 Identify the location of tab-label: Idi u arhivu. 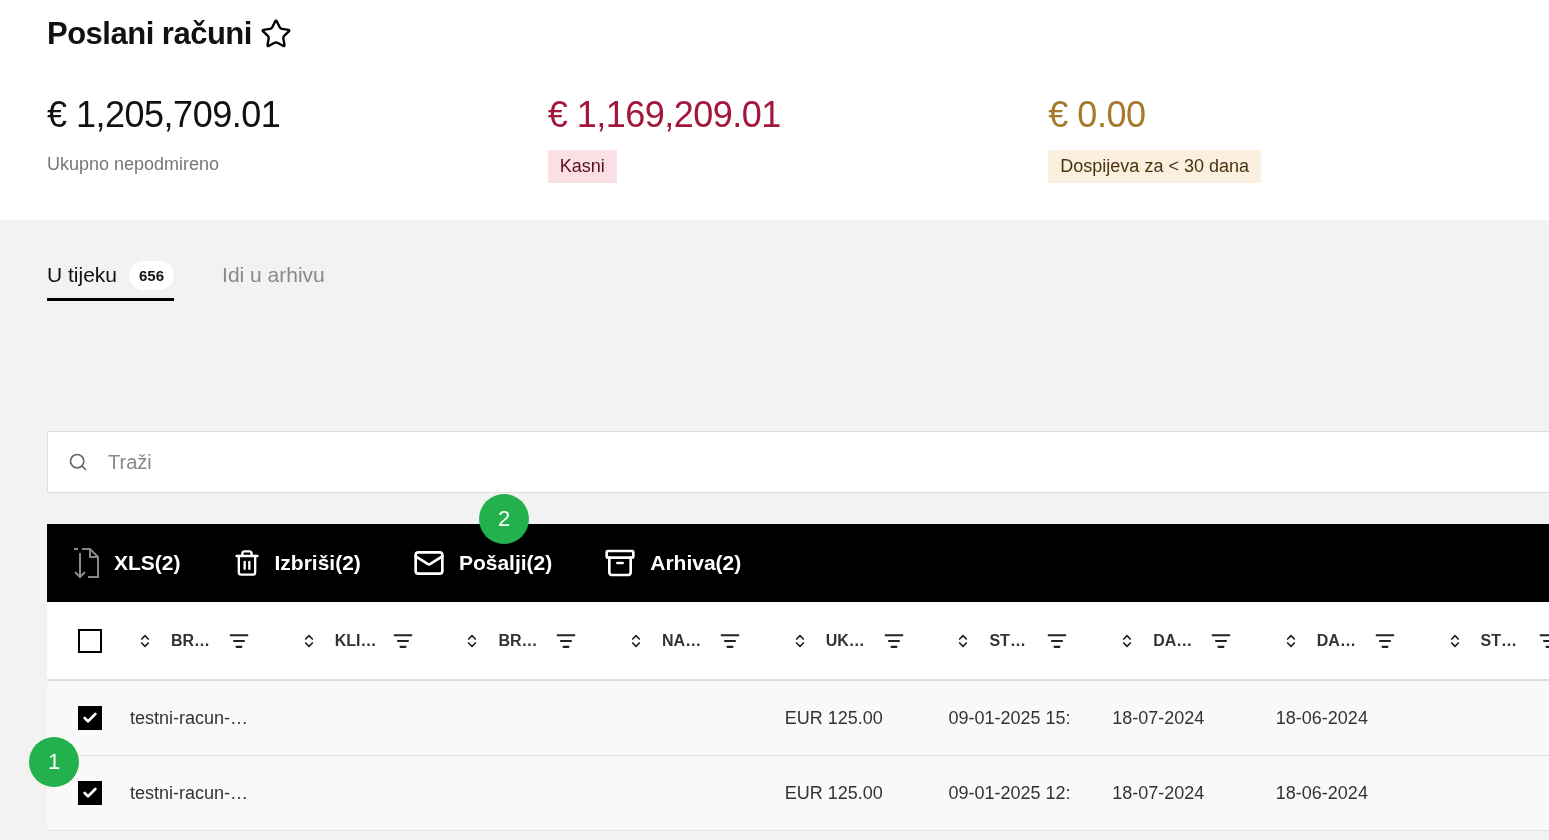
(273, 275).